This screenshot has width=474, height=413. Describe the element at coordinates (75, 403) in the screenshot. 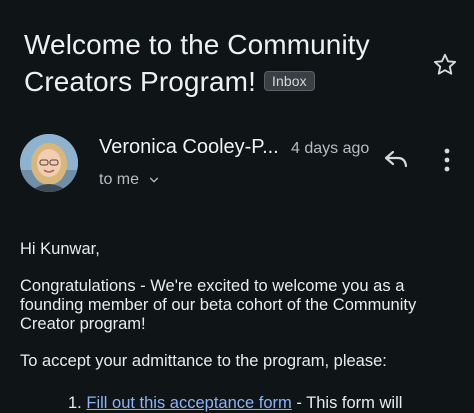

I see `list-number: 1.` at that location.